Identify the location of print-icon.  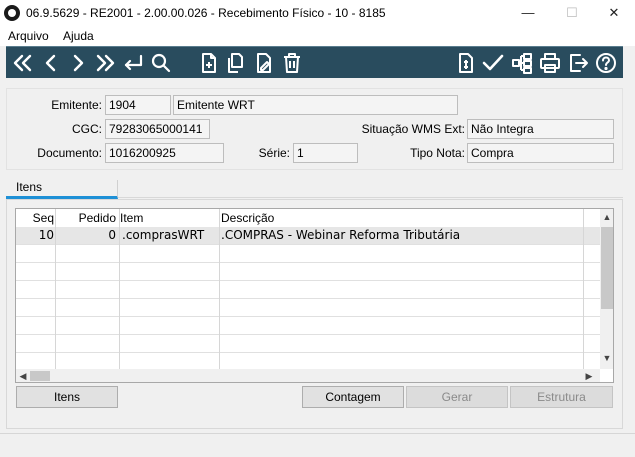
(550, 63).